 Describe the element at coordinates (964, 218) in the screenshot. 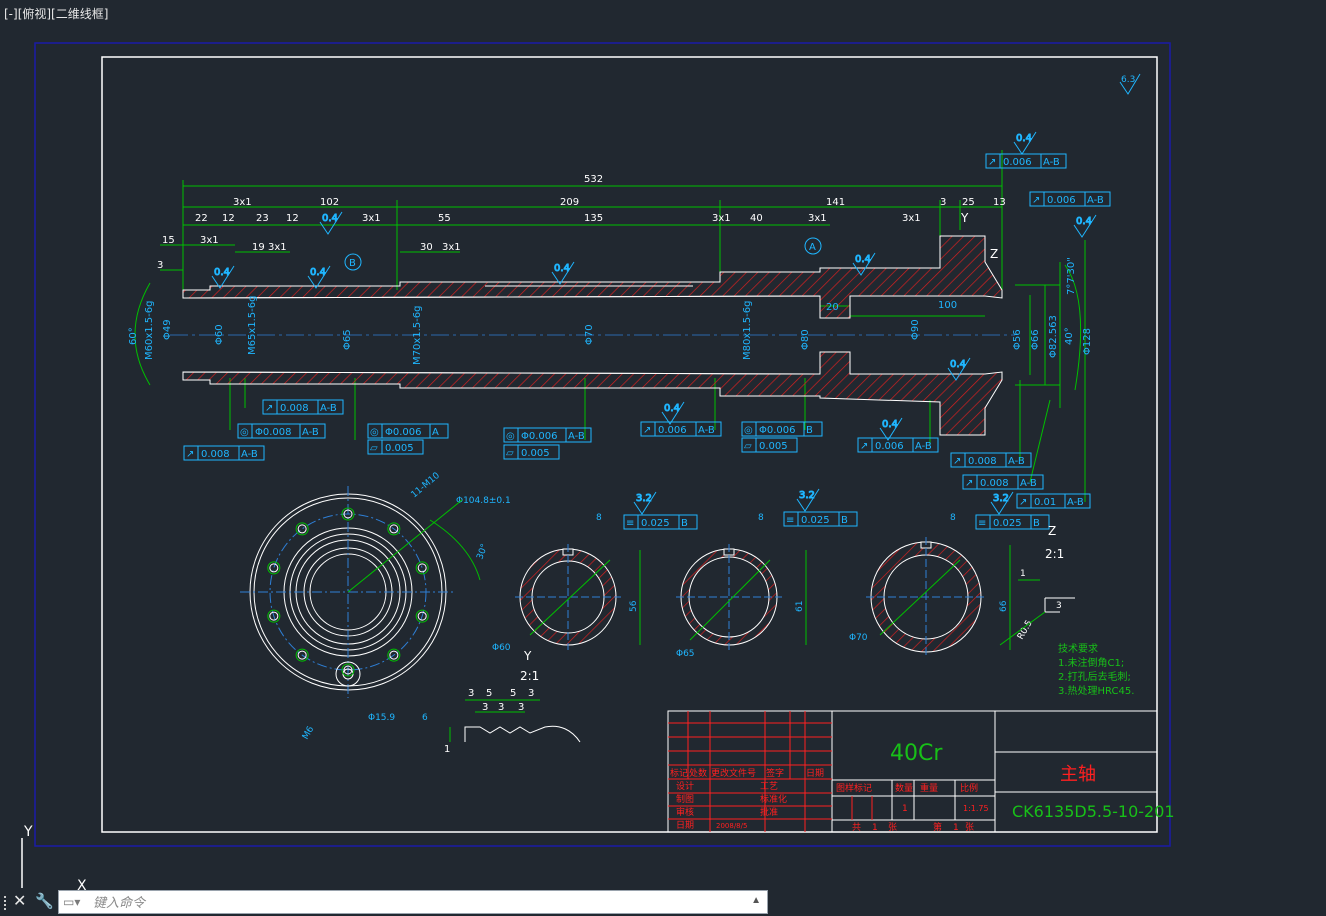

I see `view-label: Y` at that location.